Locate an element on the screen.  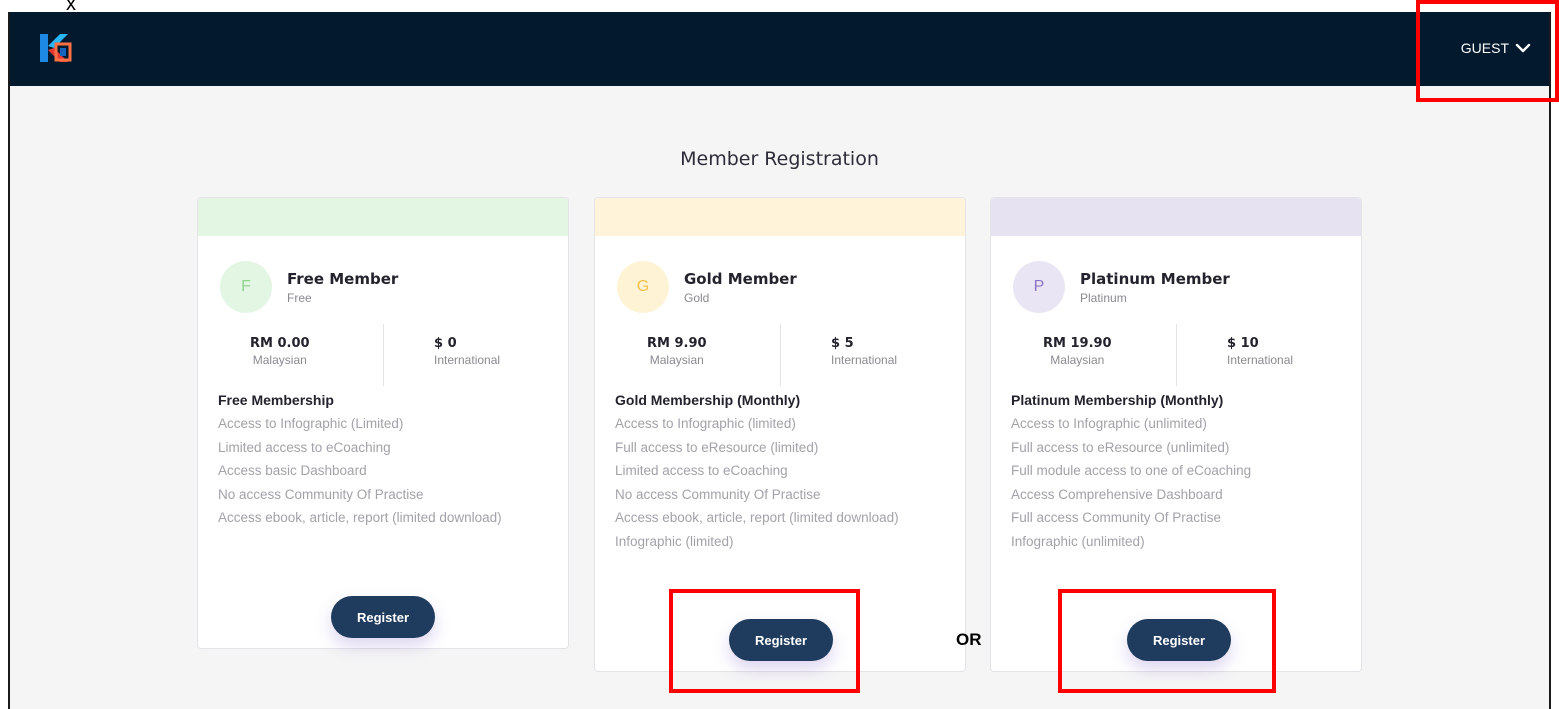
feature-item: Full access Community Of Practise is located at coordinates (1116, 517).